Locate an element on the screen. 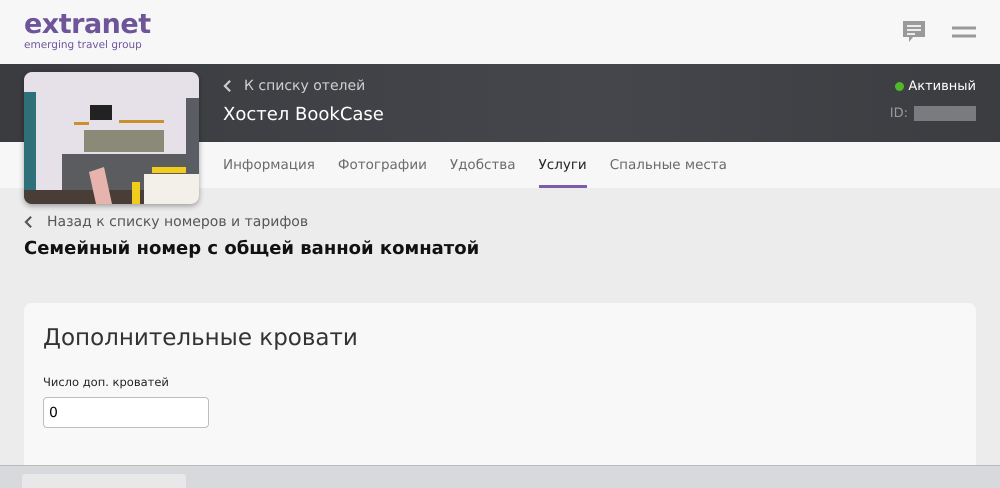 The width and height of the screenshot is (1000, 488). back-link: Назад к списку номеров и тарифов is located at coordinates (166, 222).